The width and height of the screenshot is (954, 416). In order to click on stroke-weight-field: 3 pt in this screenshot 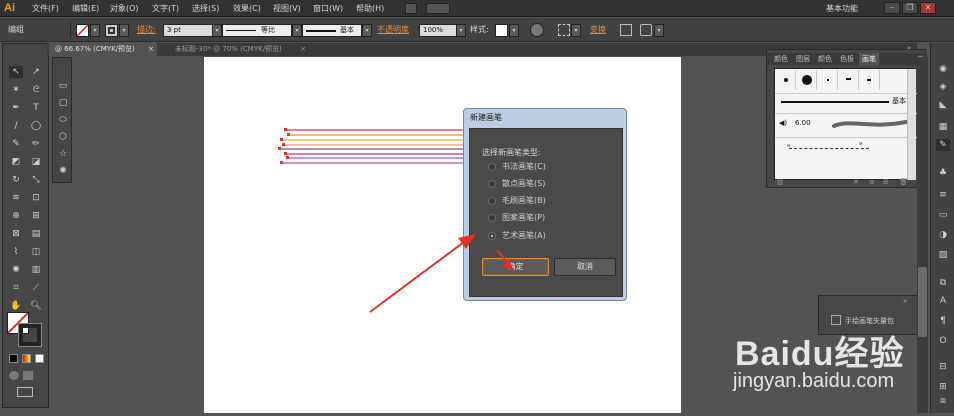, I will do `click(188, 30)`.